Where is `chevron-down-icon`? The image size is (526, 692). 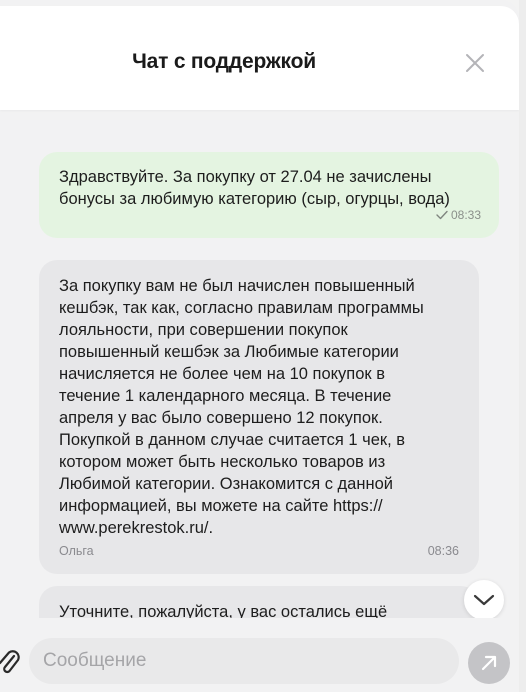 chevron-down-icon is located at coordinates (484, 600).